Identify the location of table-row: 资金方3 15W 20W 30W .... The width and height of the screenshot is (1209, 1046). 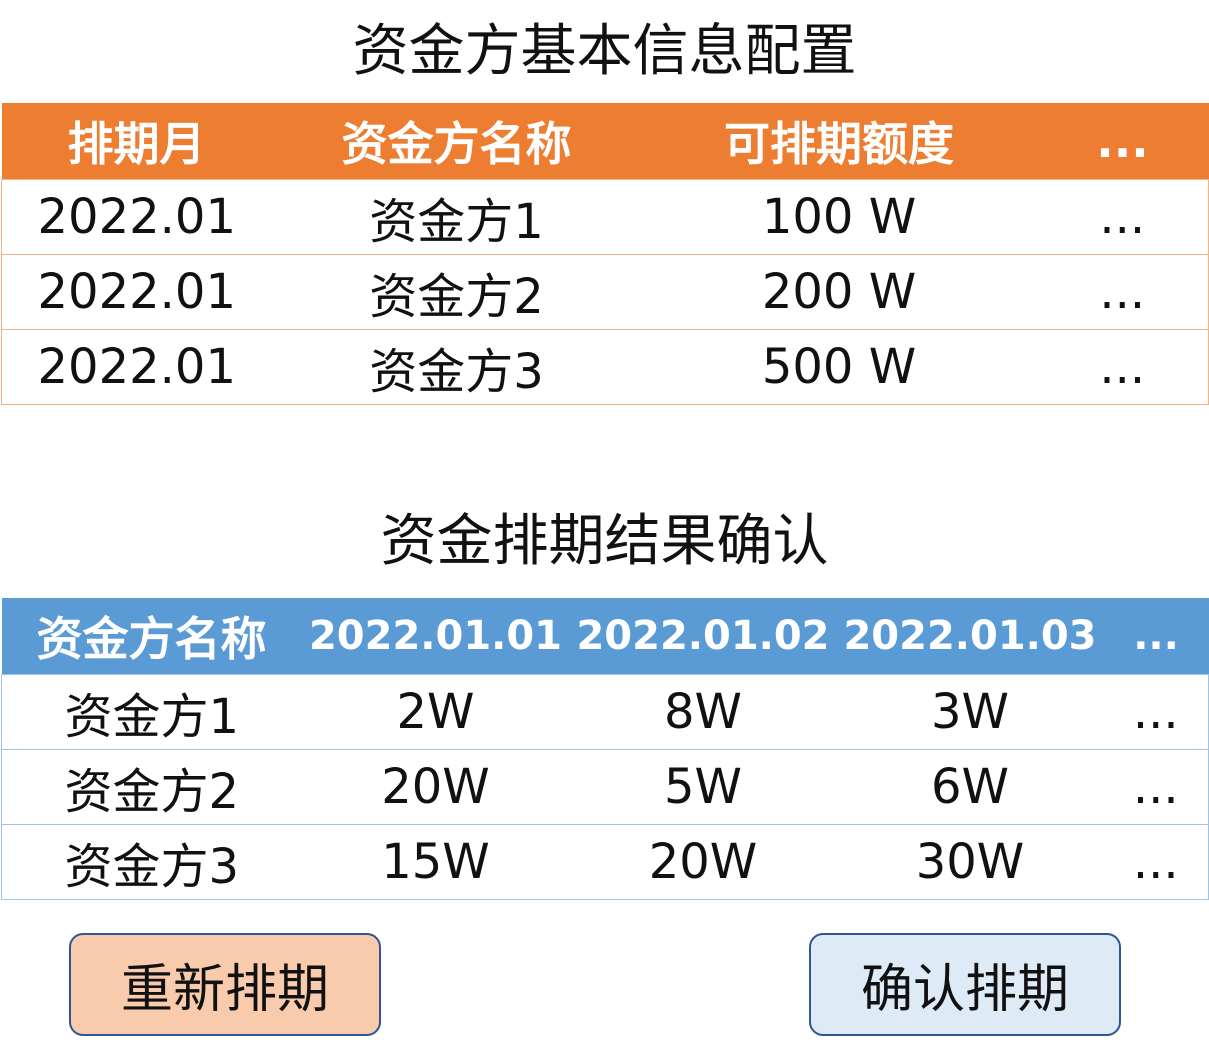
(605, 862).